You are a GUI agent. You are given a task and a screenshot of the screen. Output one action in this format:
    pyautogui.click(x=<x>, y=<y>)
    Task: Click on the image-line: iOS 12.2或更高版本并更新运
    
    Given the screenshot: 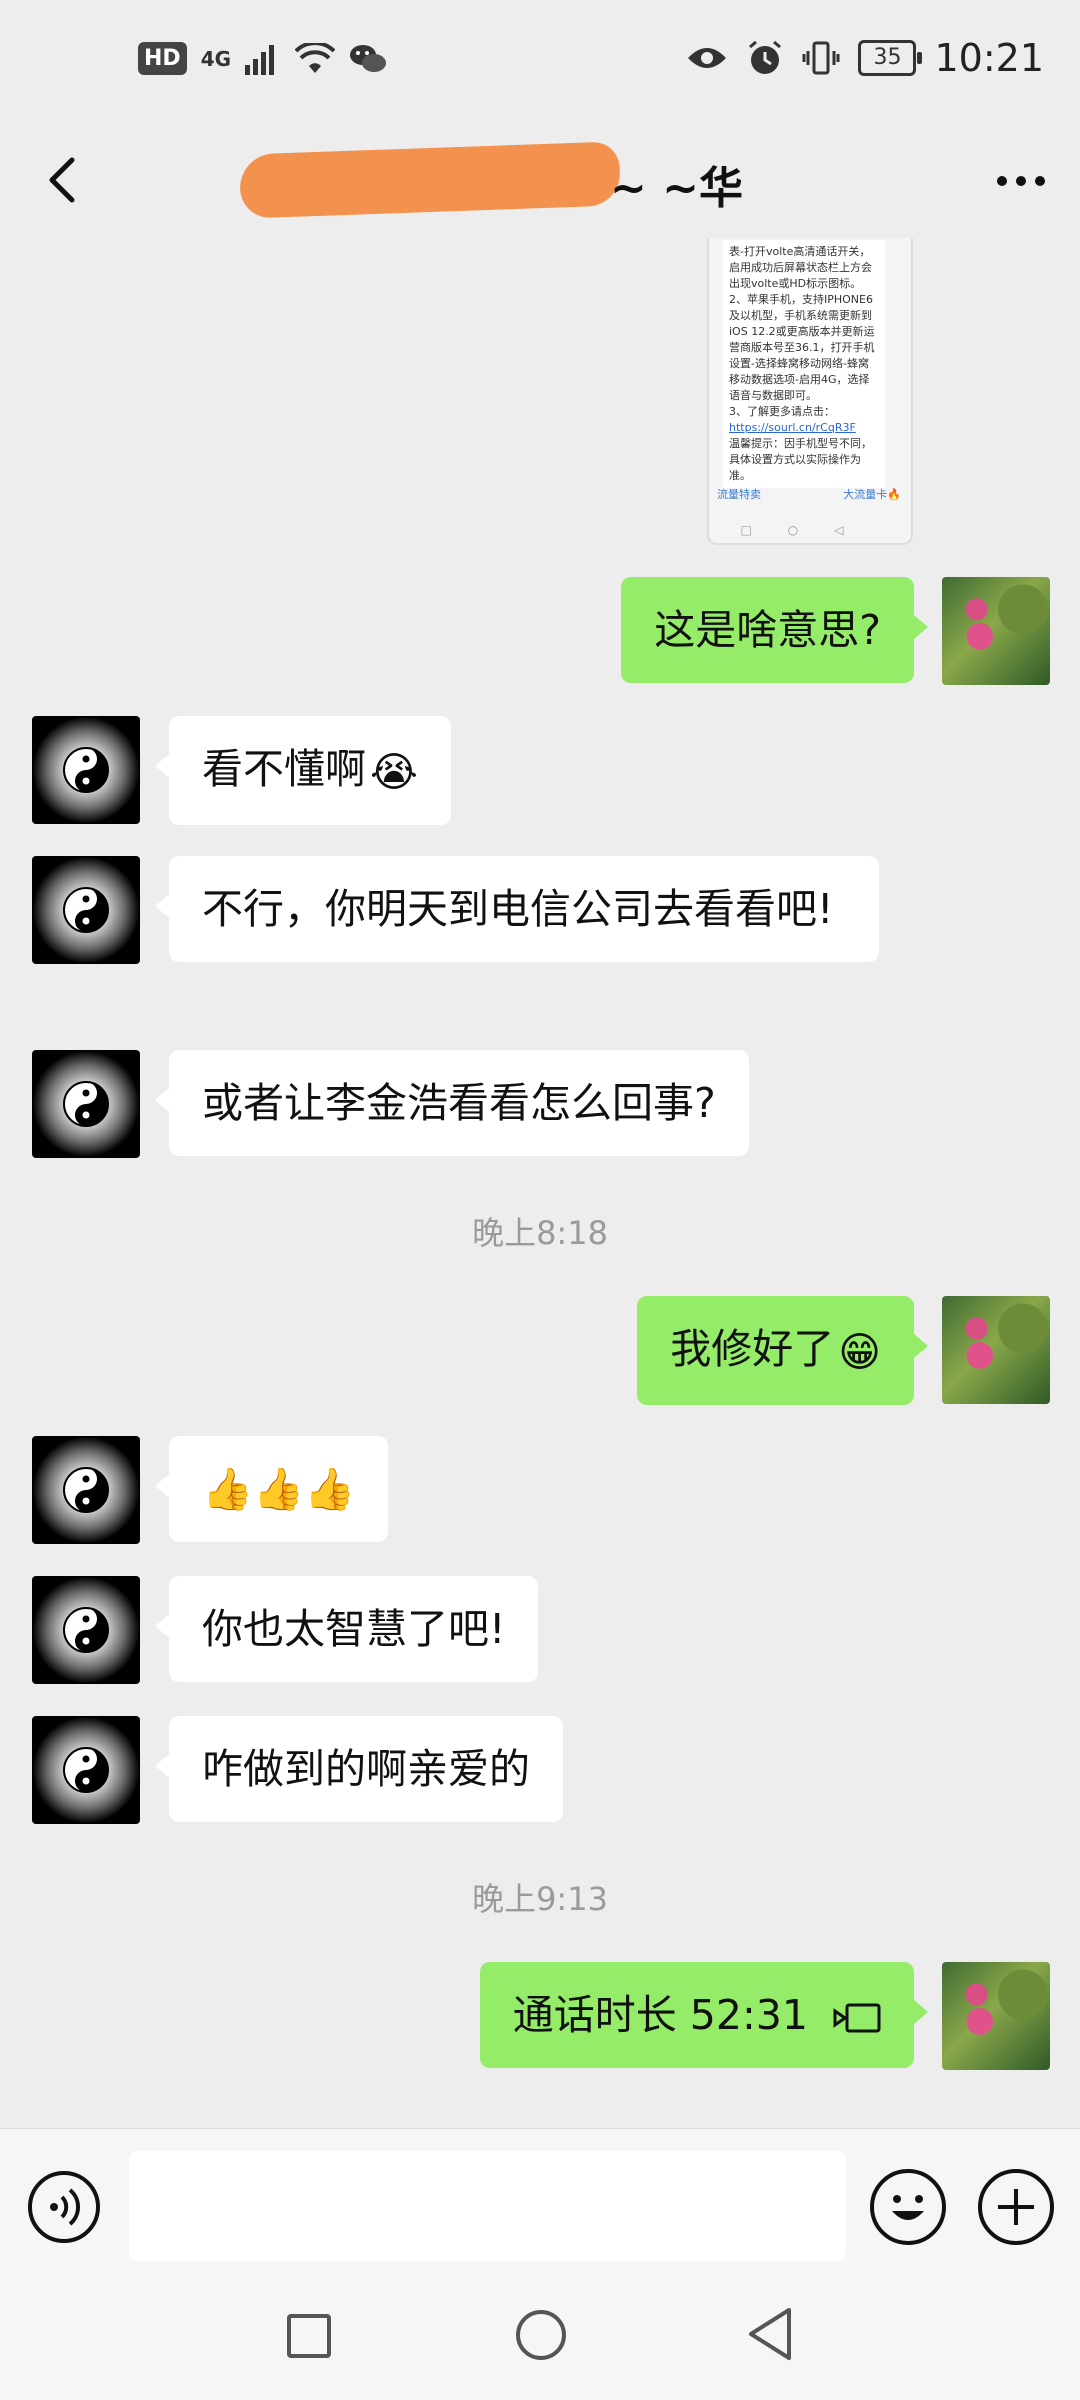 What is the action you would take?
    pyautogui.click(x=802, y=331)
    